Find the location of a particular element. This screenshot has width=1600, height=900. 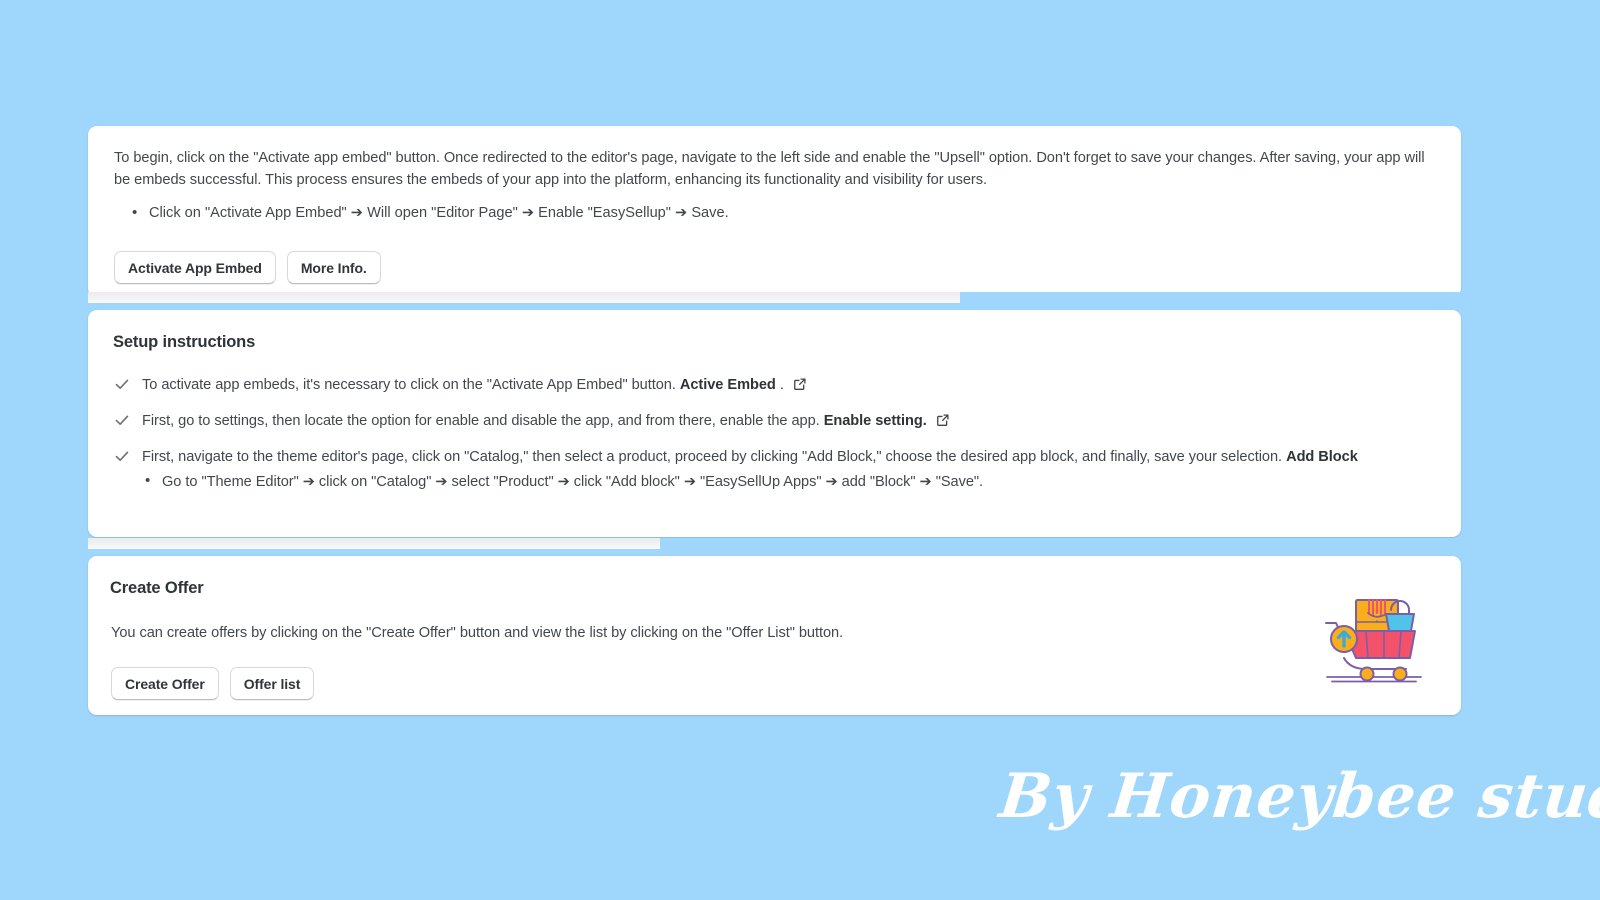

create-offer-title: Create Offer is located at coordinates (157, 588).